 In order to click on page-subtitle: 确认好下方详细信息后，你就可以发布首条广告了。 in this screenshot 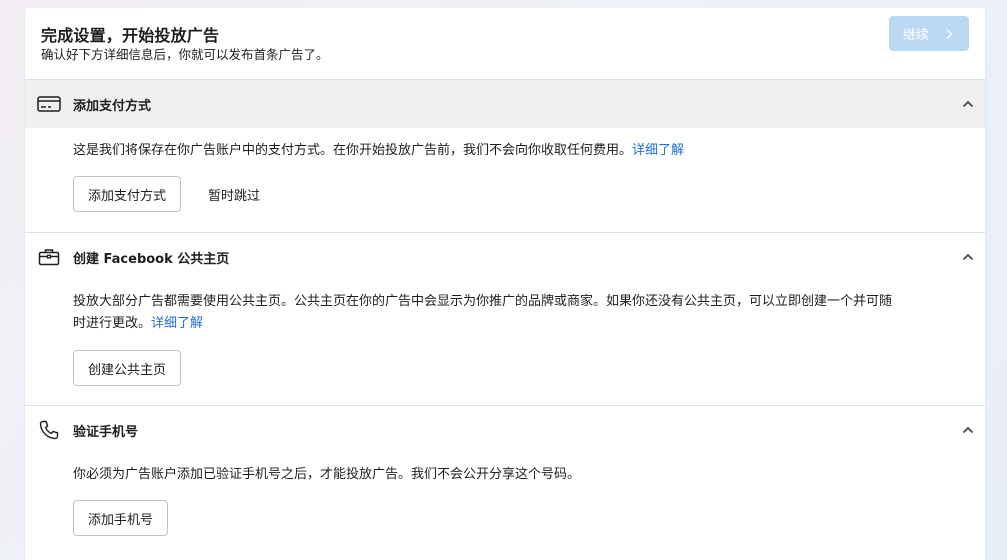, I will do `click(185, 54)`.